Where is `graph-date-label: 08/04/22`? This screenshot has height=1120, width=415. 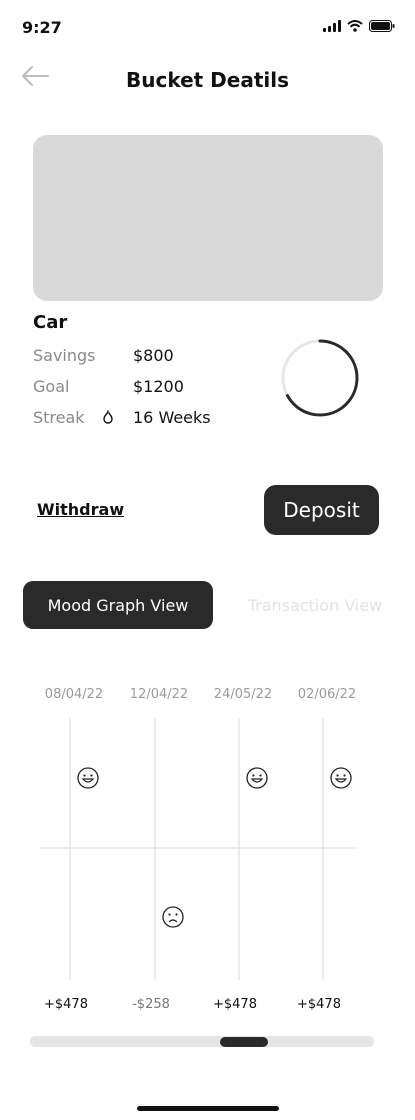
graph-date-label: 08/04/22 is located at coordinates (74, 694).